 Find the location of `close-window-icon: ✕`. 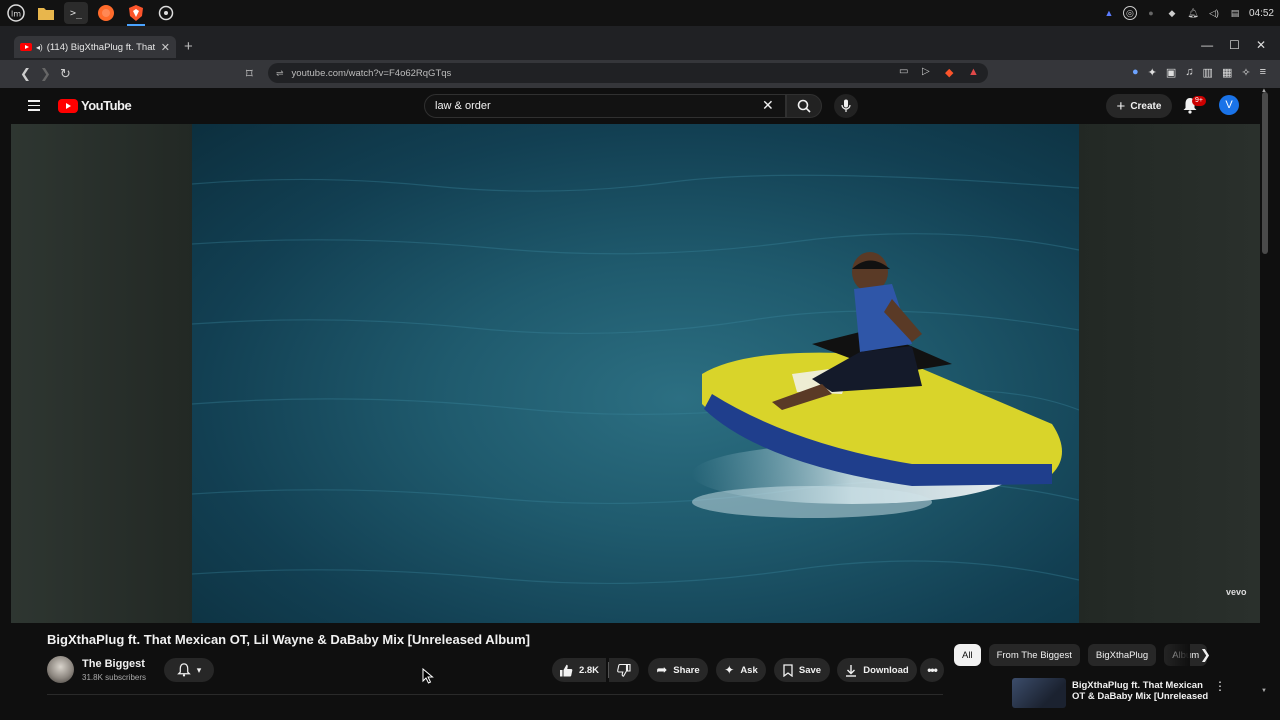

close-window-icon: ✕ is located at coordinates (1261, 45).